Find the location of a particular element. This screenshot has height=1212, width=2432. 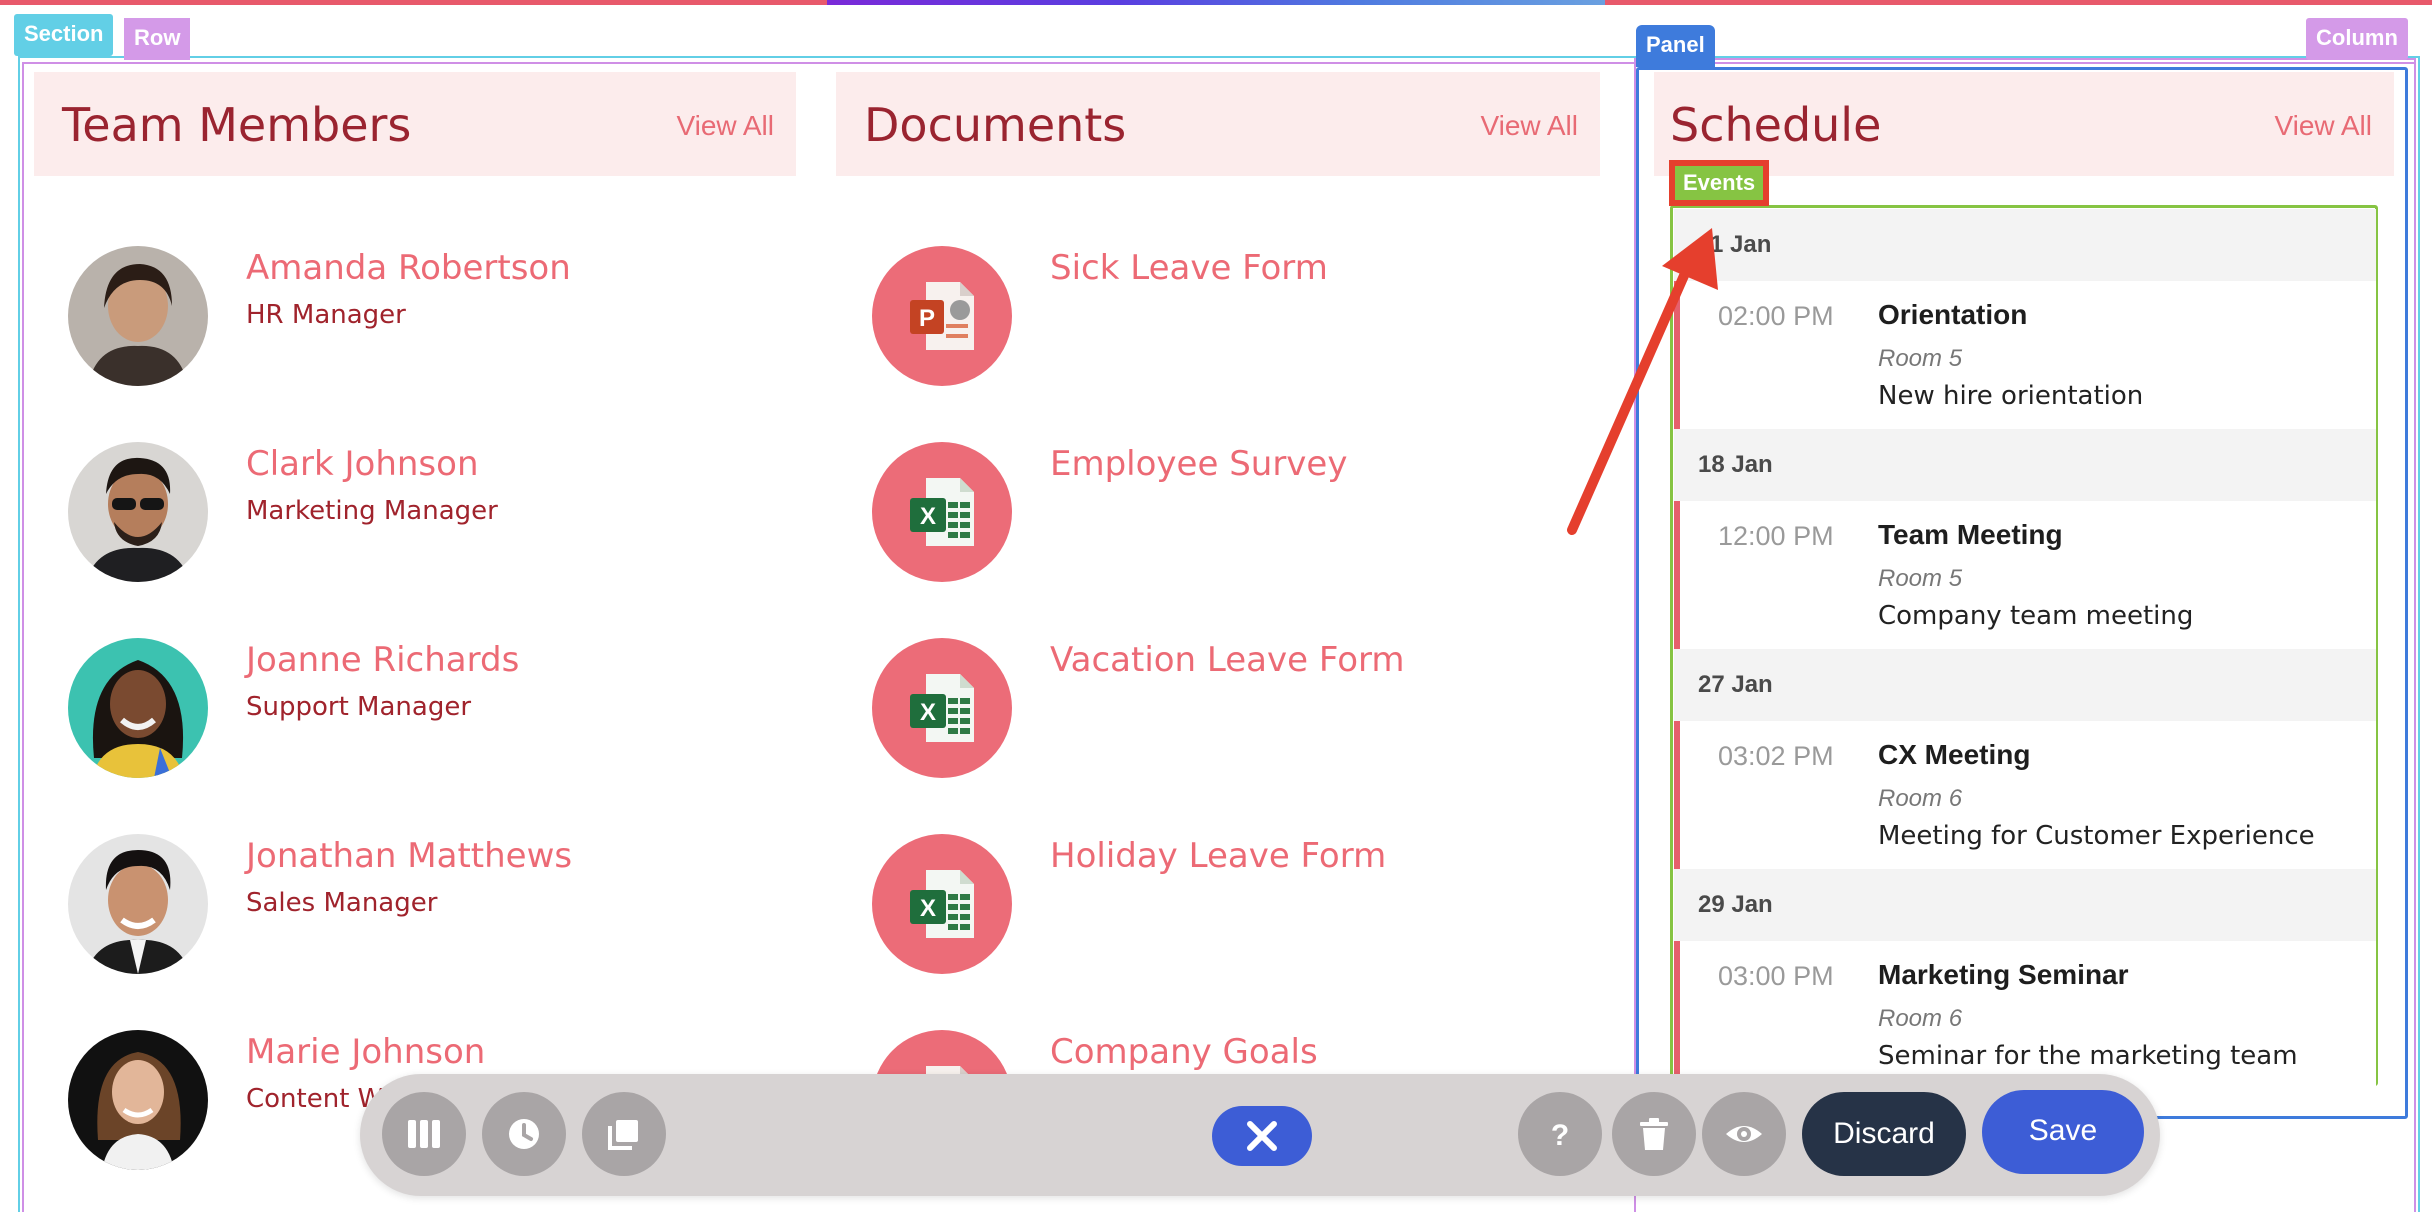

save-button: Save is located at coordinates (2063, 1132).